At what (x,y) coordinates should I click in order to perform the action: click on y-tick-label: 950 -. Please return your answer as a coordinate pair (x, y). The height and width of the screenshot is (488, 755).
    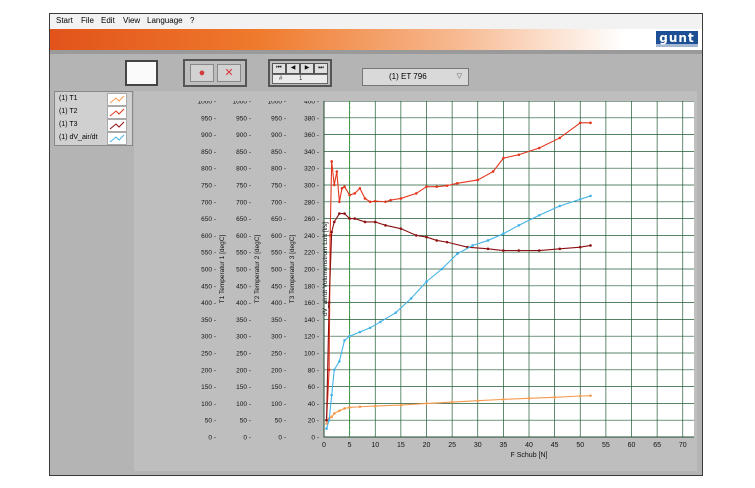
    Looking at the image, I should click on (243, 118).